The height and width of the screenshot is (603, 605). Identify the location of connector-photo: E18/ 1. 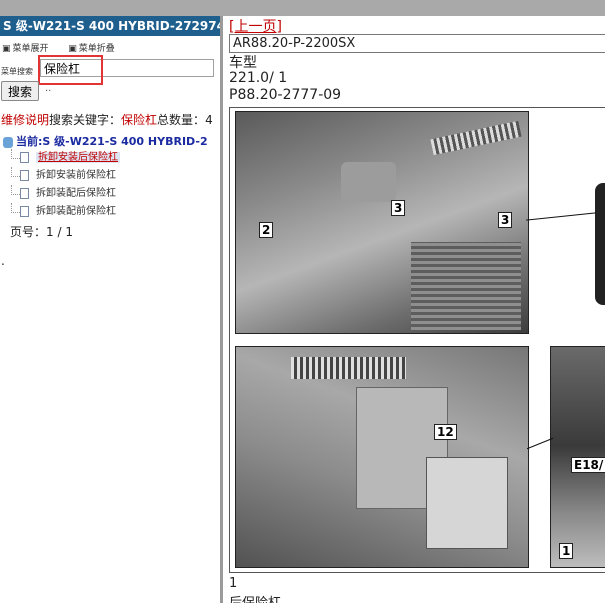
(577, 457).